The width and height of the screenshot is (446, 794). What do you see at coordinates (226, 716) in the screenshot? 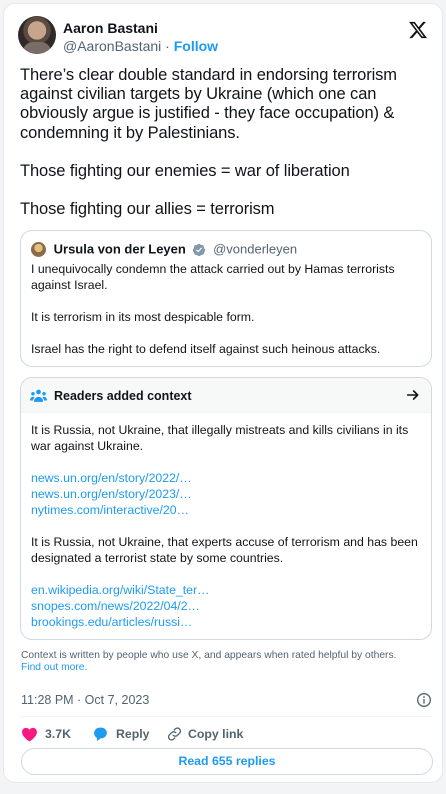
I see `divider` at bounding box center [226, 716].